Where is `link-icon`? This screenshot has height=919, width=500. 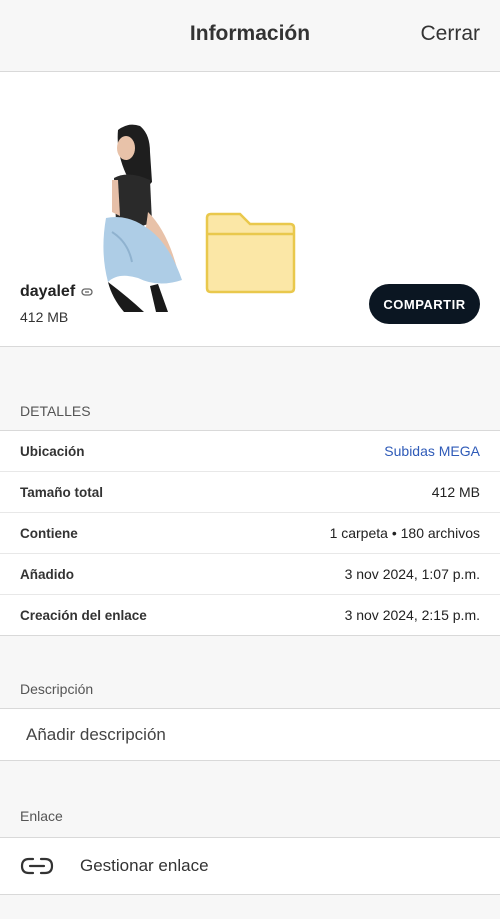
link-icon is located at coordinates (87, 292).